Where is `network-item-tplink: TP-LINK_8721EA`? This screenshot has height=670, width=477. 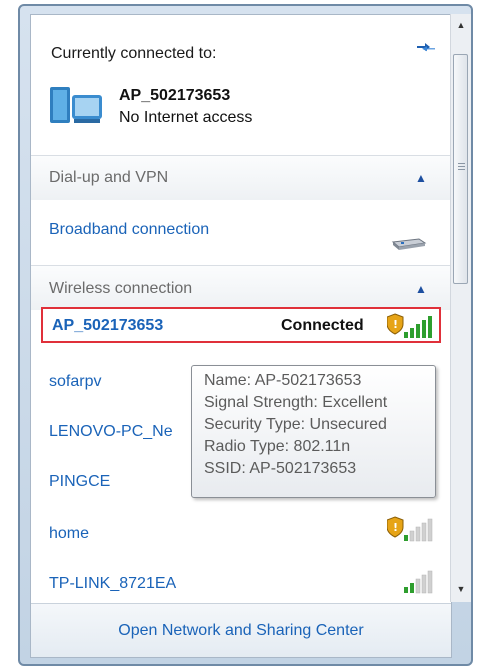 network-item-tplink: TP-LINK_8721EA is located at coordinates (112, 584).